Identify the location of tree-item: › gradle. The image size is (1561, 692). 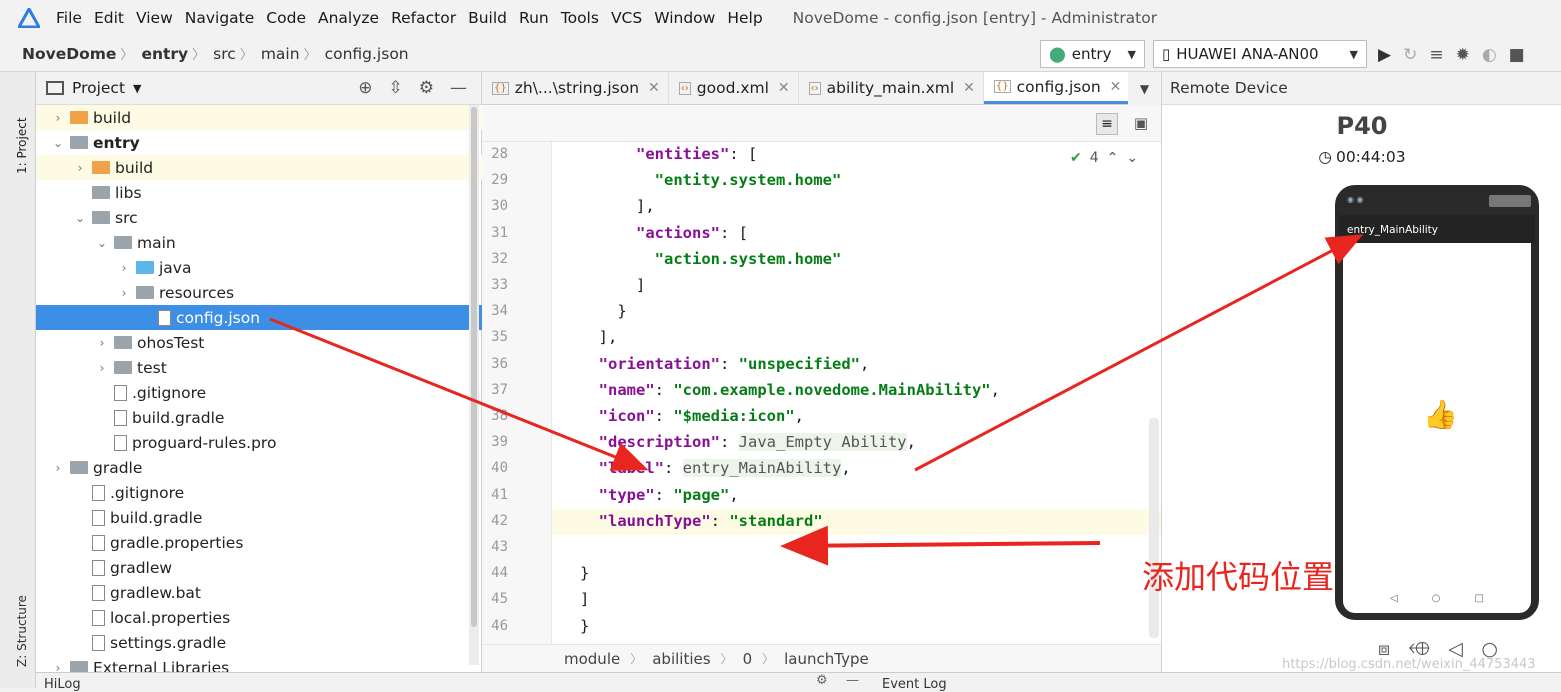
(259, 467).